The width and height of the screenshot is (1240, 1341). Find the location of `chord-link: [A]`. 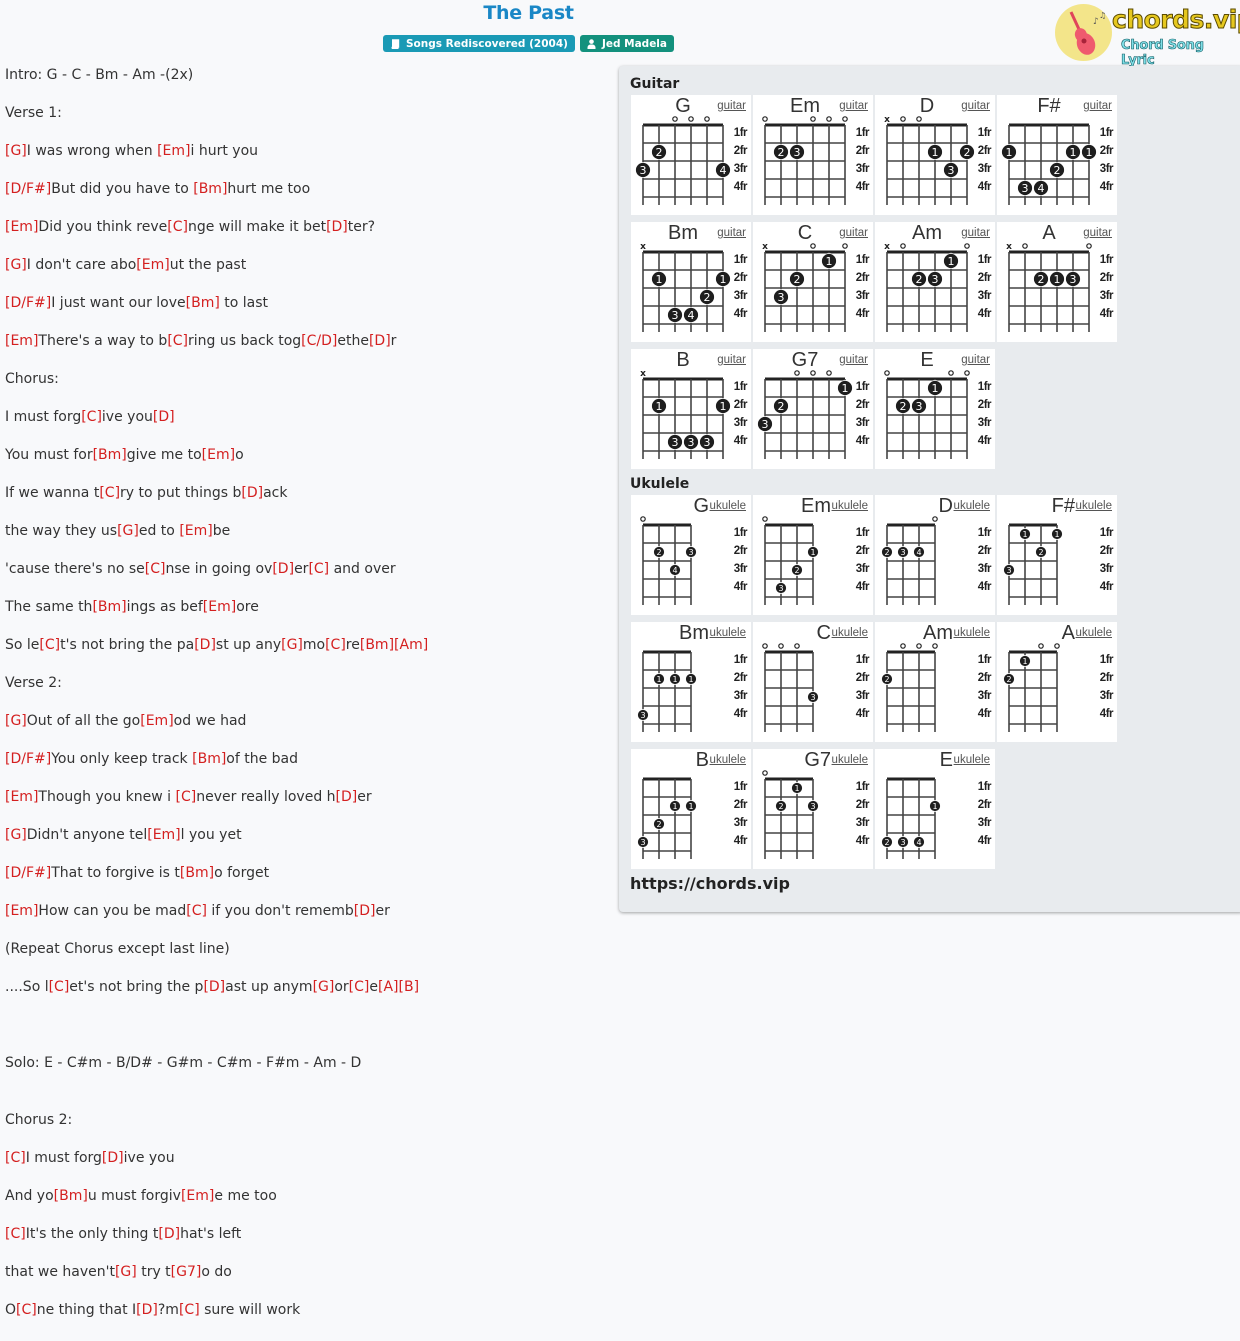

chord-link: [A] is located at coordinates (388, 987).